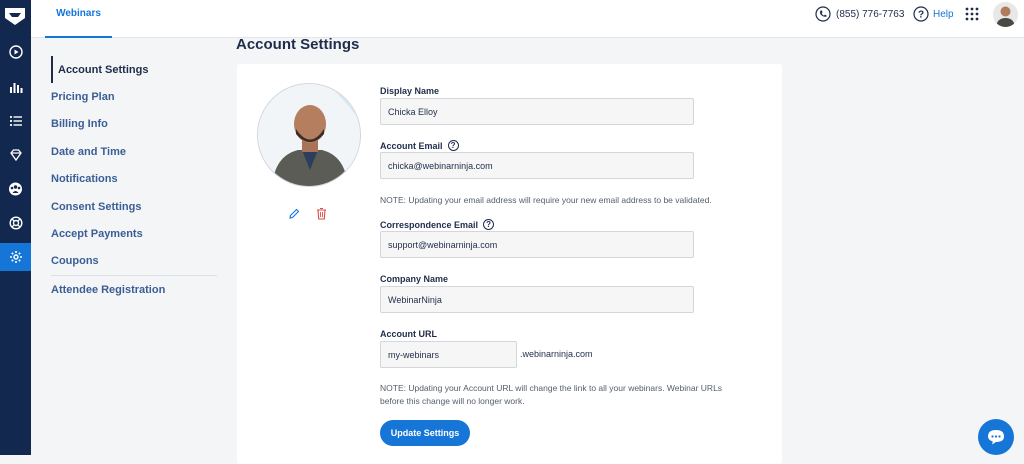 This screenshot has width=1024, height=464. What do you see at coordinates (972, 14) in the screenshot?
I see `apps-grid-icon` at bounding box center [972, 14].